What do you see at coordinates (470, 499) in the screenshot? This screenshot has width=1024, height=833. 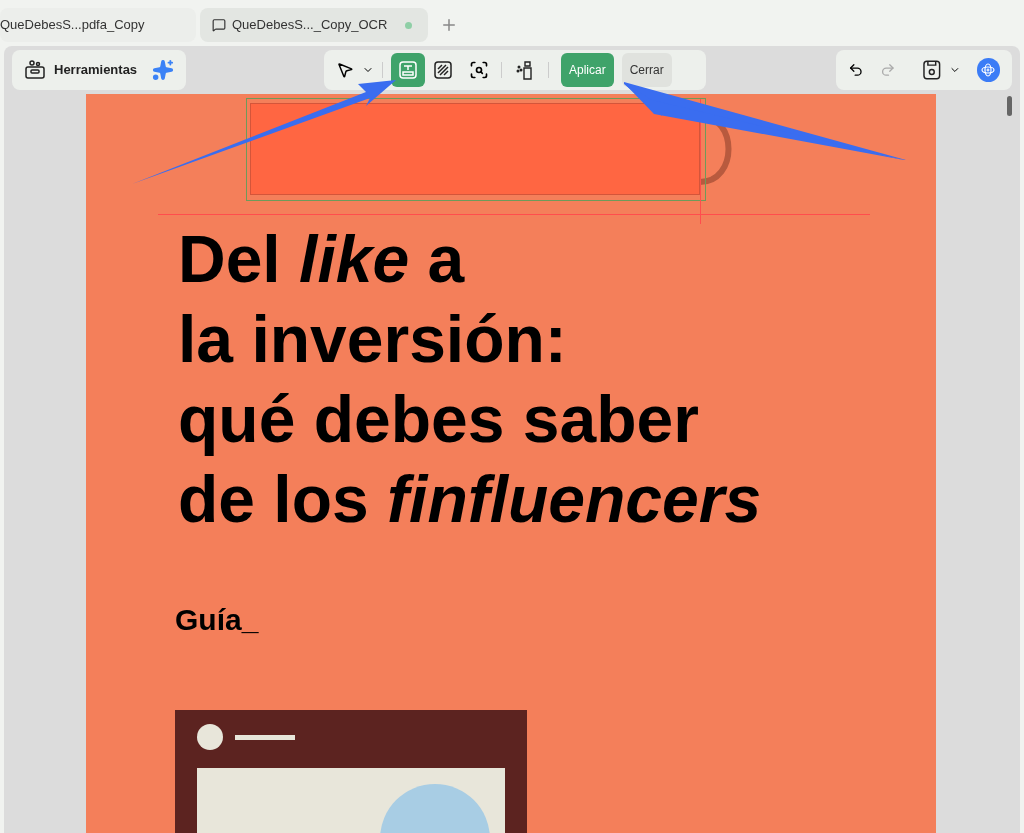 I see `title-line: de los finfluencers` at bounding box center [470, 499].